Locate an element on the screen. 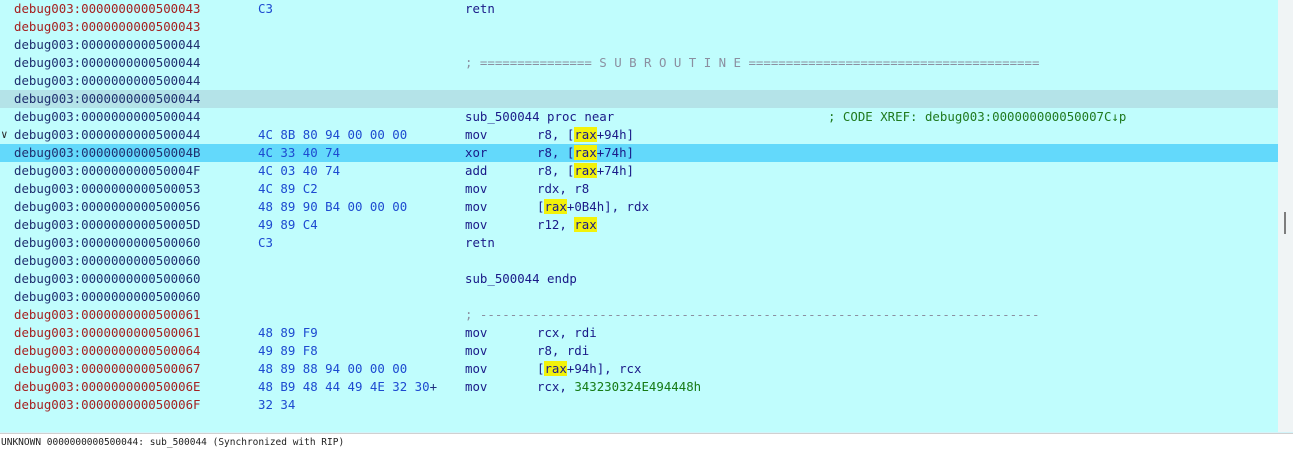 The image size is (1293, 452). opcode-bytes: 4C 33 40 74 is located at coordinates (299, 153).